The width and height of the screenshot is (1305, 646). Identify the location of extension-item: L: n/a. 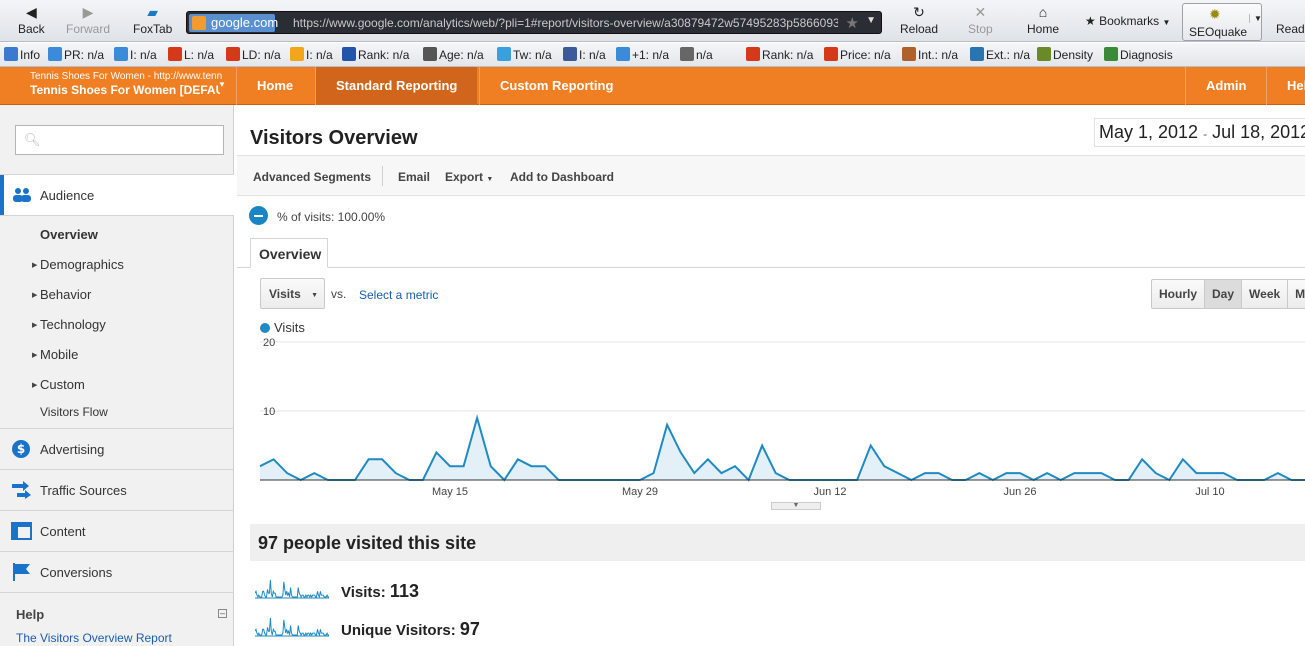
(191, 54).